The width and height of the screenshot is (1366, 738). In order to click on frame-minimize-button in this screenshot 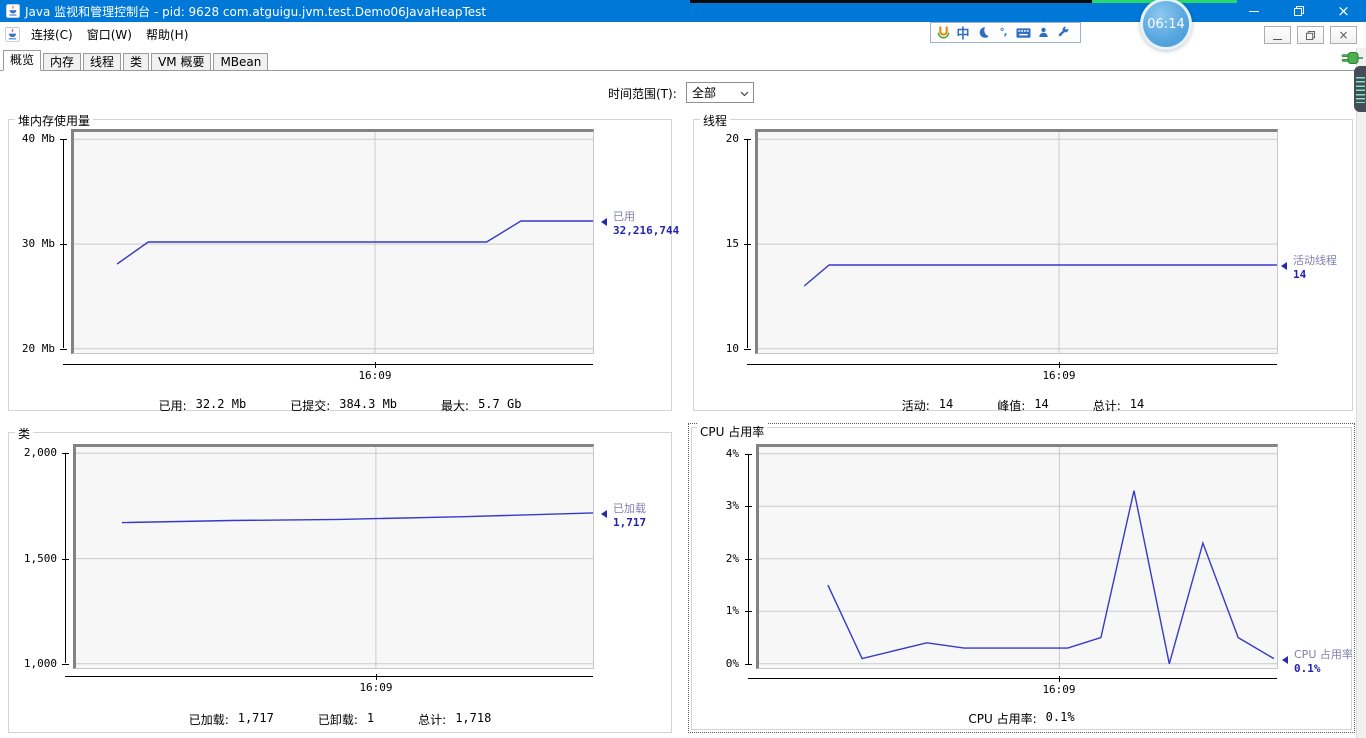, I will do `click(1277, 35)`.